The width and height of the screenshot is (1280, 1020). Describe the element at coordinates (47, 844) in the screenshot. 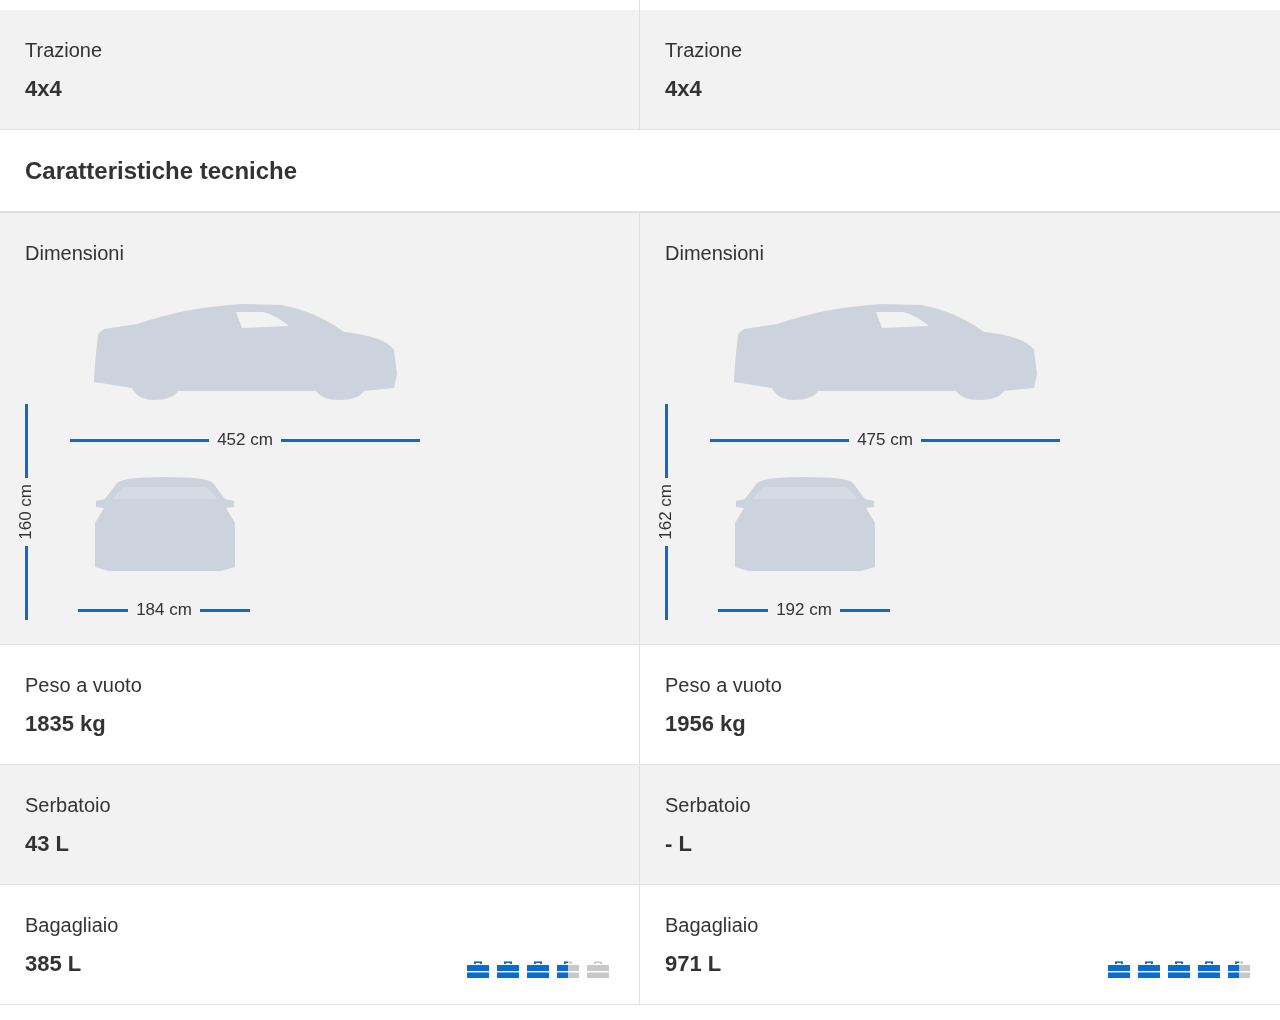

I see `spec-value: 43 L` at that location.